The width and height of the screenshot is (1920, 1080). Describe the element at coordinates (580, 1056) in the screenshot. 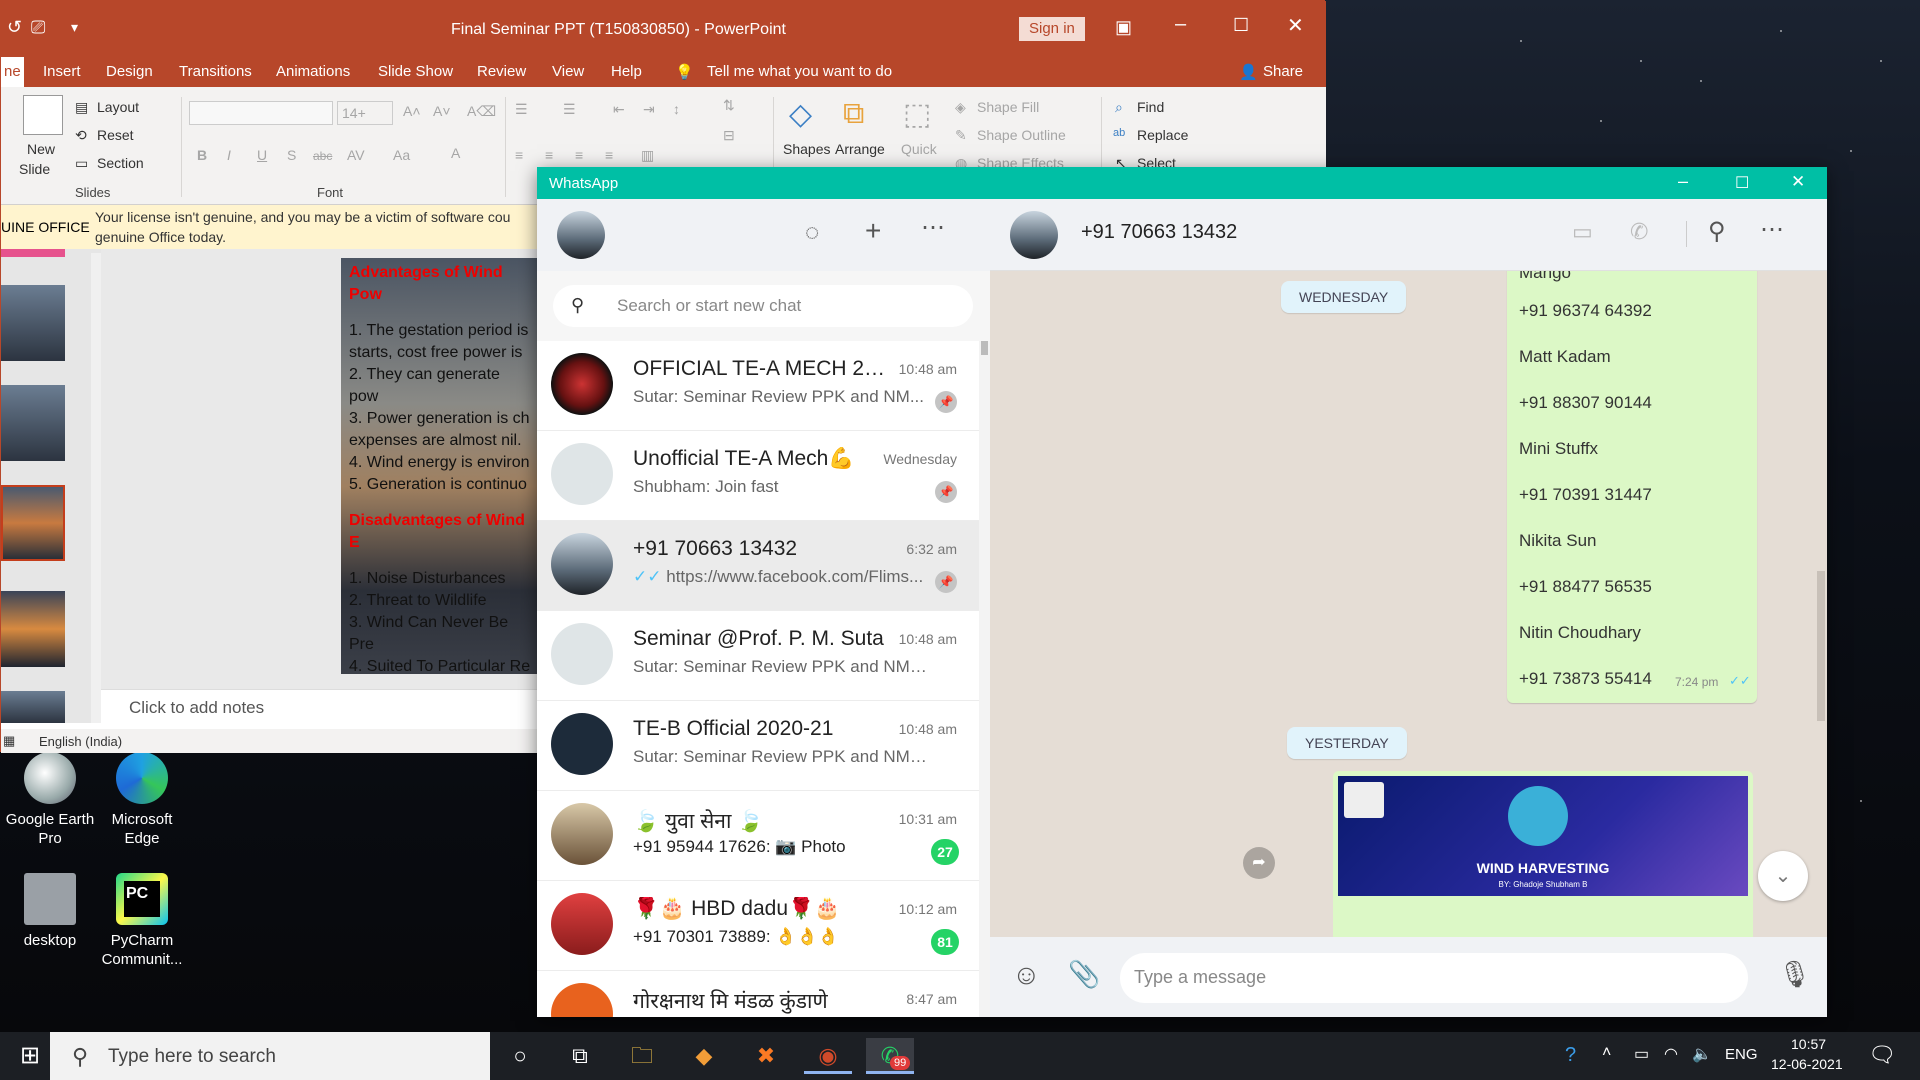

I see `task-view-icon: ⧉` at that location.